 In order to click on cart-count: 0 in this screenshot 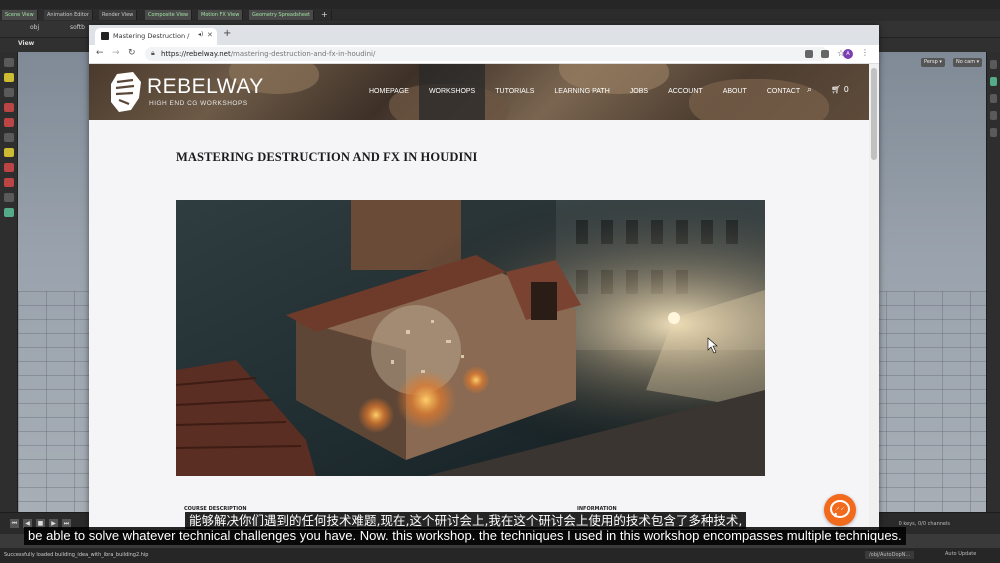, I will do `click(846, 89)`.